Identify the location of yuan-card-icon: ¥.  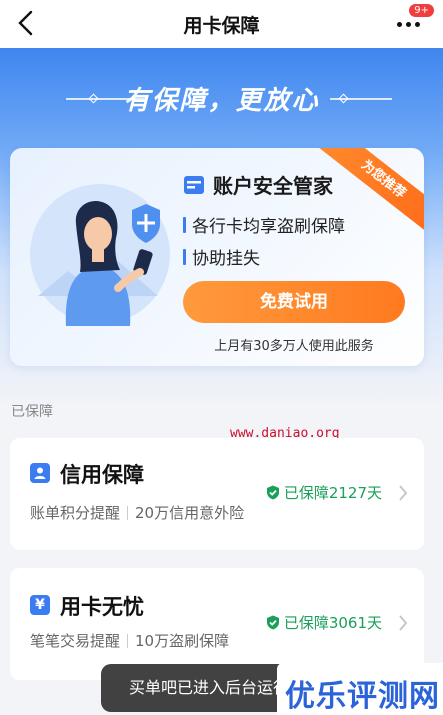
(40, 605).